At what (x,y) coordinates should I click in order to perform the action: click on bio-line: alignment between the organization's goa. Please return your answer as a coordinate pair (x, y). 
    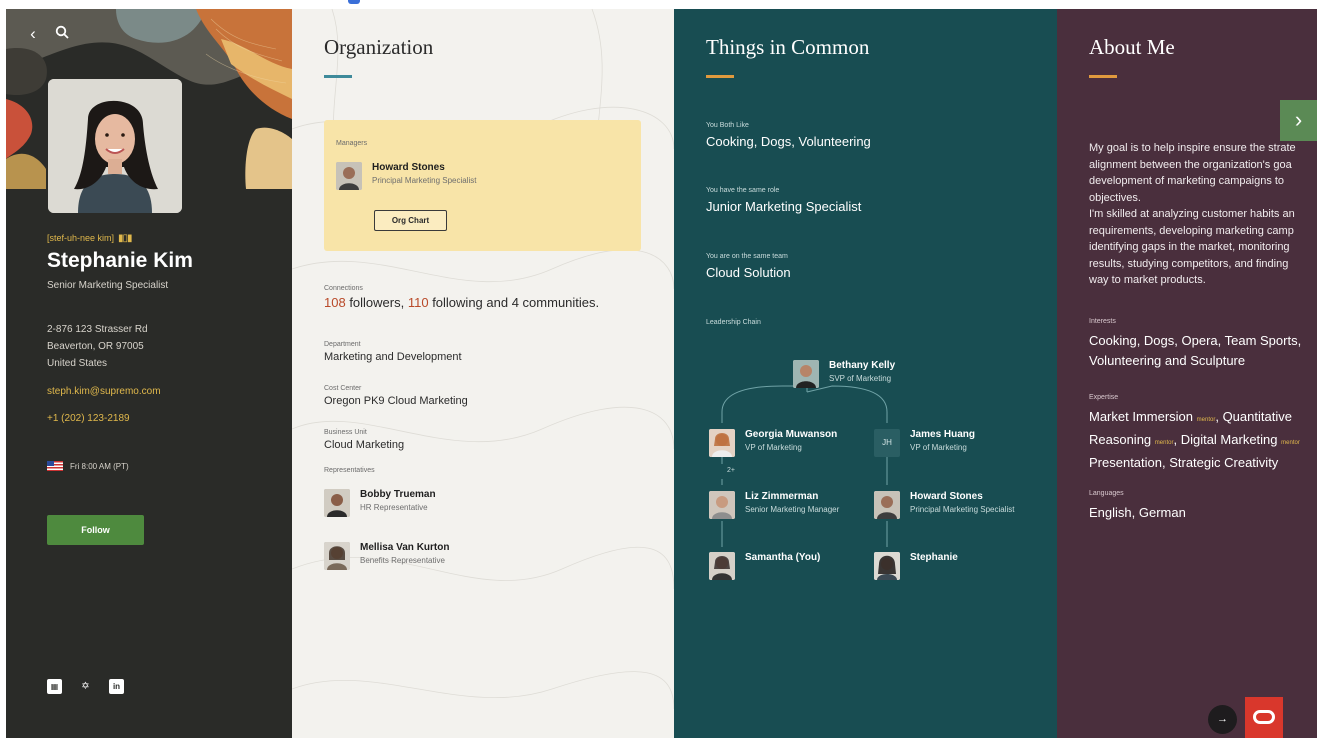
    Looking at the image, I should click on (1190, 164).